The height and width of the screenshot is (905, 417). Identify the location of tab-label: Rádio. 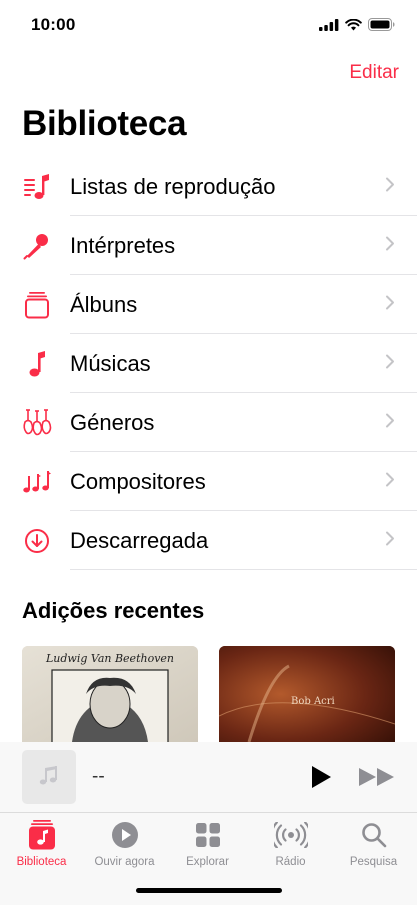
(290, 862).